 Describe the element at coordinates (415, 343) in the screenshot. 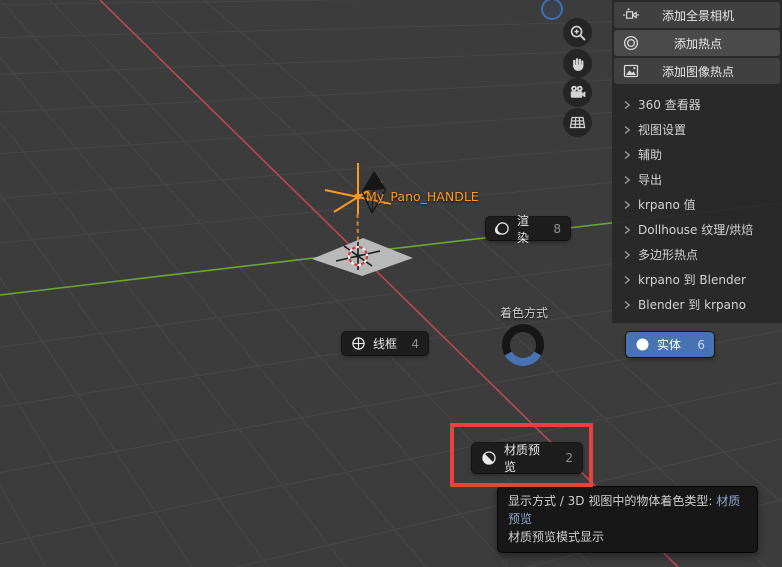

I see `pie-item-key: 4` at that location.